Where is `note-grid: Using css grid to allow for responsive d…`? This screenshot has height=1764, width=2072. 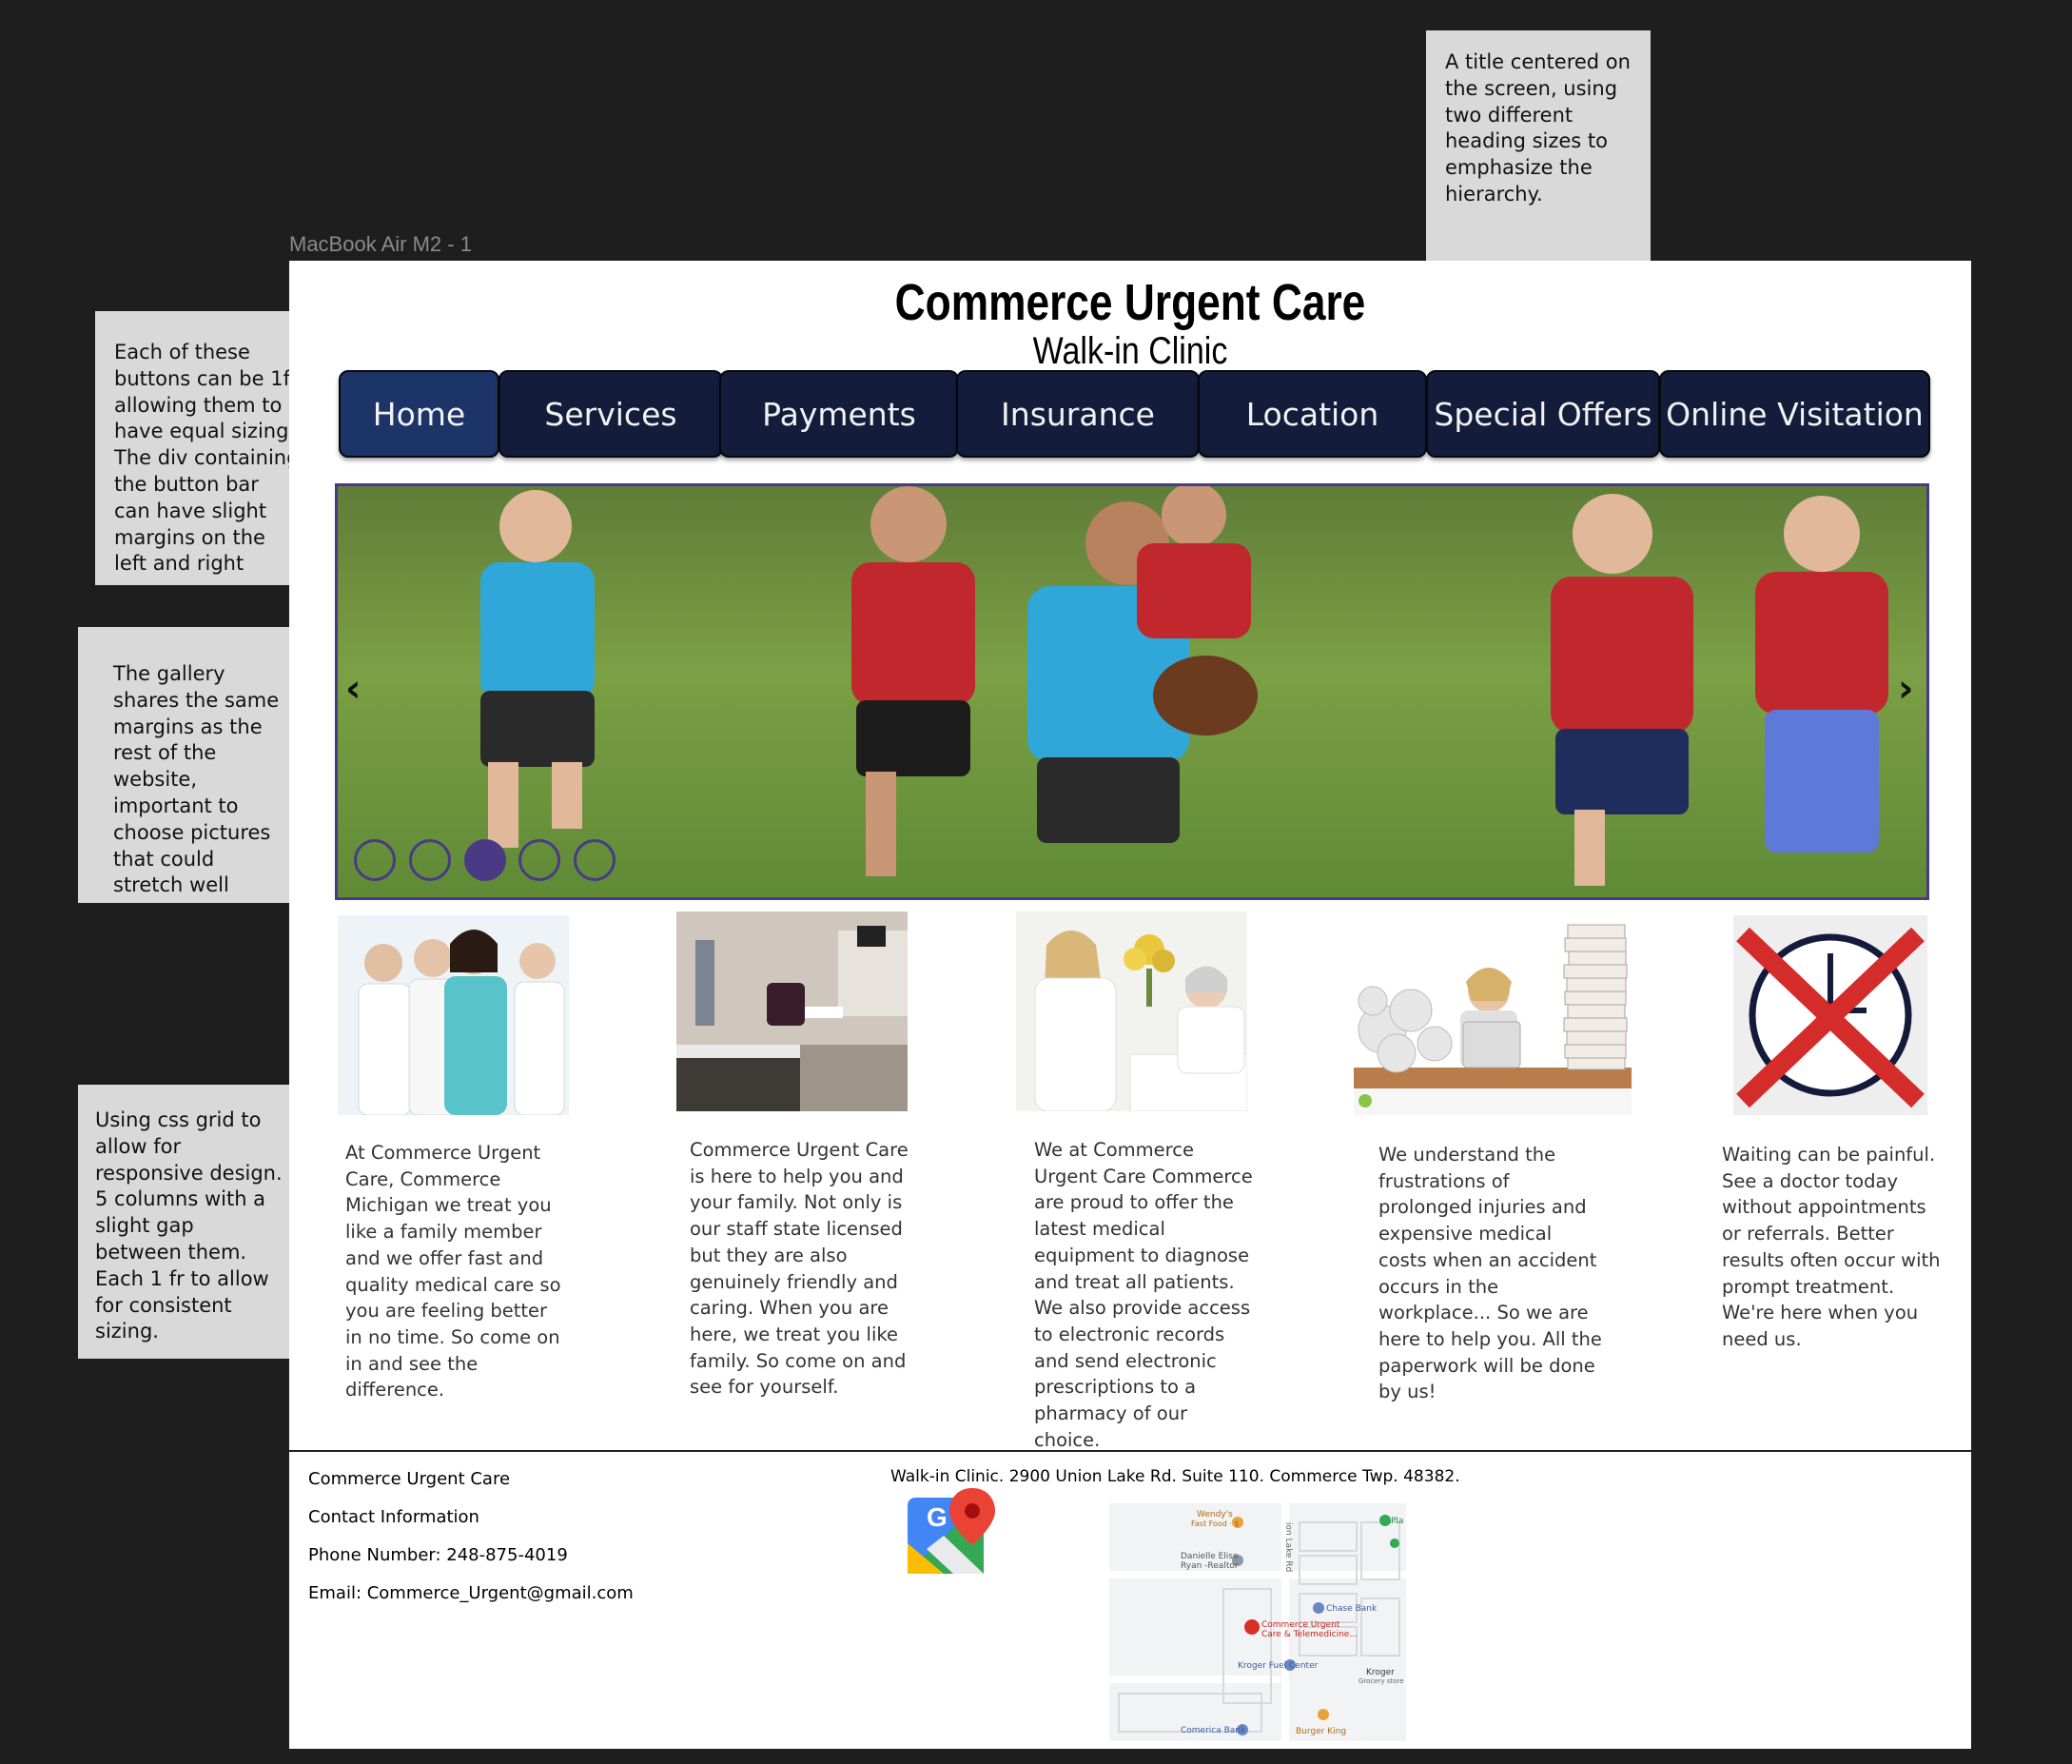
note-grid: Using css grid to allow for responsive d… is located at coordinates (190, 1222).